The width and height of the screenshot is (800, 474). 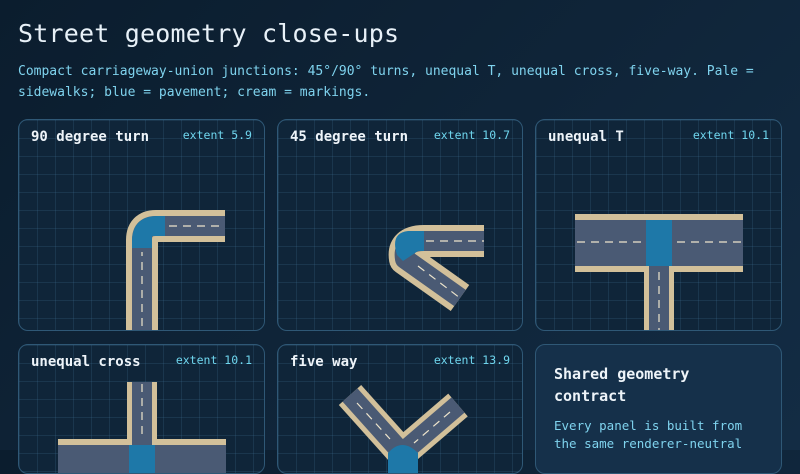 What do you see at coordinates (141, 409) in the screenshot?
I see `panel-unequal-cross: unequal cross extent 10.1` at bounding box center [141, 409].